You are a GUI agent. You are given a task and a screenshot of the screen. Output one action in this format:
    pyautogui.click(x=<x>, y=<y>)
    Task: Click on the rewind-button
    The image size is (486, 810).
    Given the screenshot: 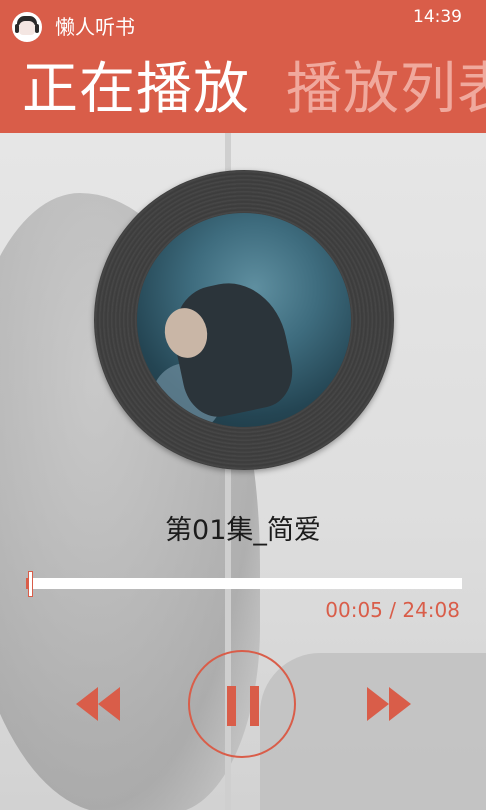 What is the action you would take?
    pyautogui.click(x=98, y=704)
    